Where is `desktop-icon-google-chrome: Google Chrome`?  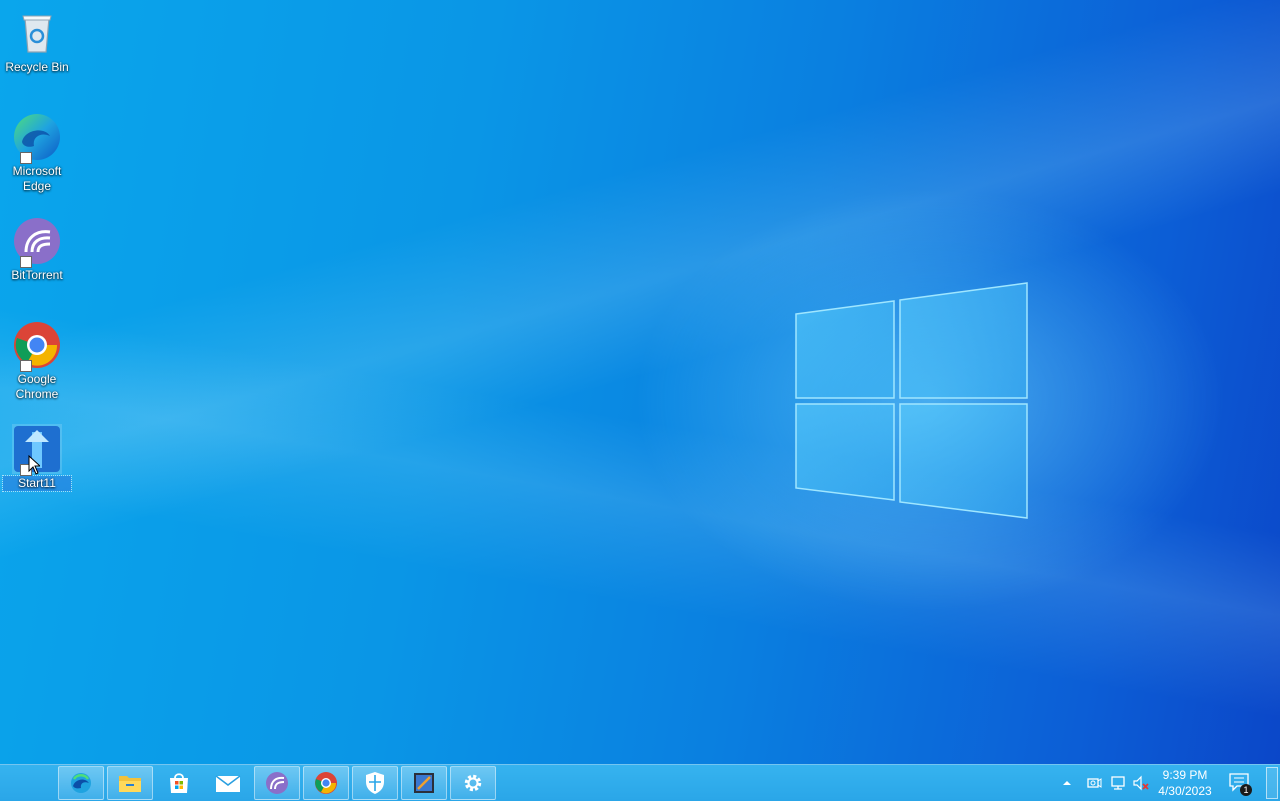
desktop-icon-google-chrome: Google Chrome is located at coordinates (37, 358).